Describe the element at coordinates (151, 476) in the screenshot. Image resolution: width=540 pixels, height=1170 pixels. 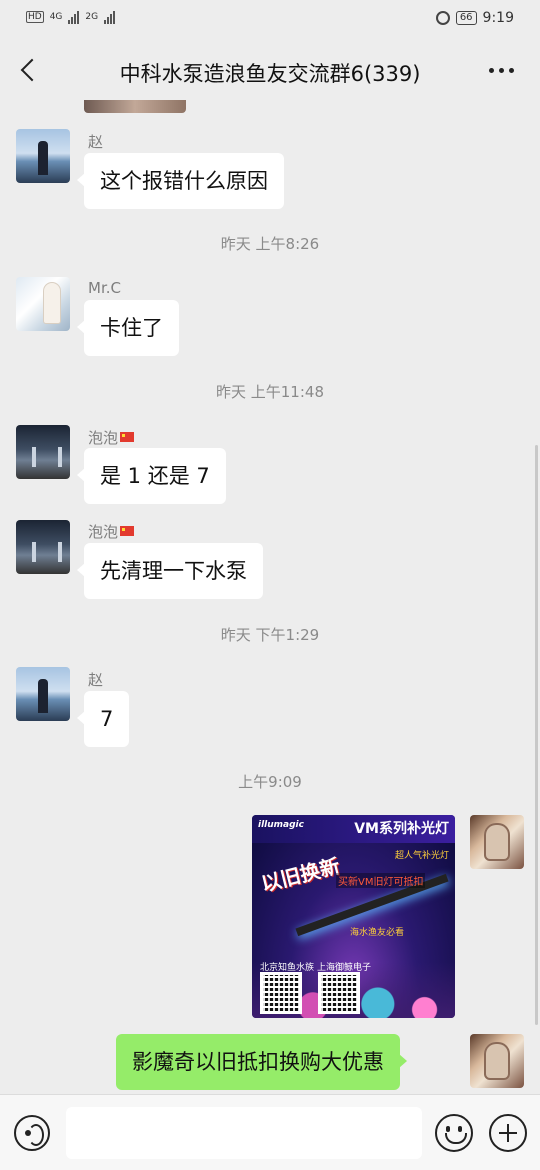
I see `message-bubble: 是 1 还是 7` at that location.